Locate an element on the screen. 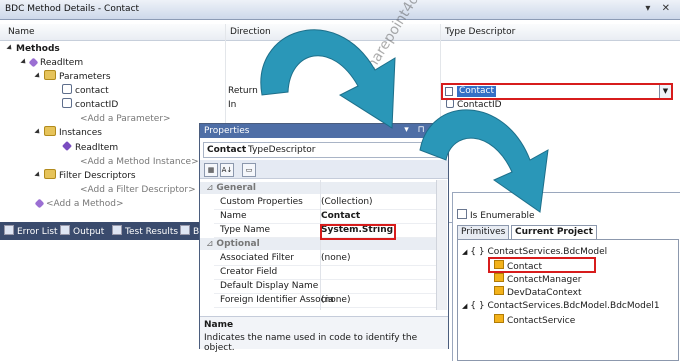 Image resolution: width=680 pixels, height=362 pixels. arrow-to-type-picker is located at coordinates (484, 161).